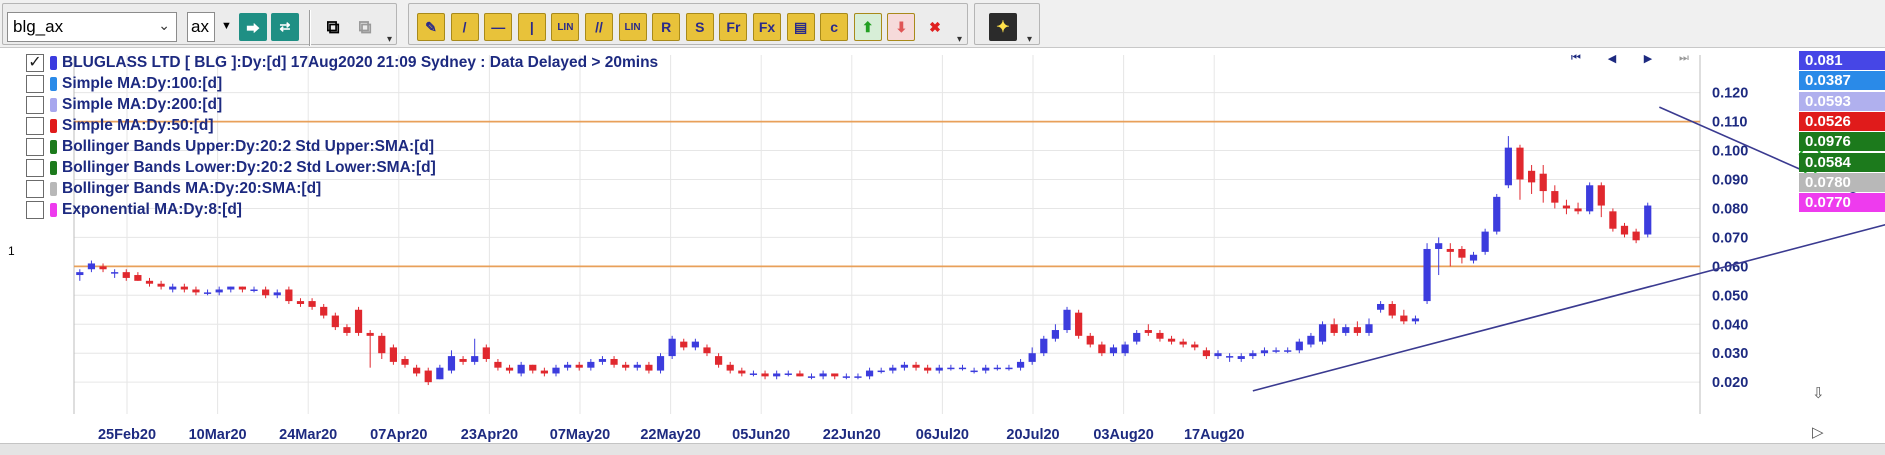 The height and width of the screenshot is (455, 1885). I want to click on x-tick-label: 22May20, so click(670, 435).